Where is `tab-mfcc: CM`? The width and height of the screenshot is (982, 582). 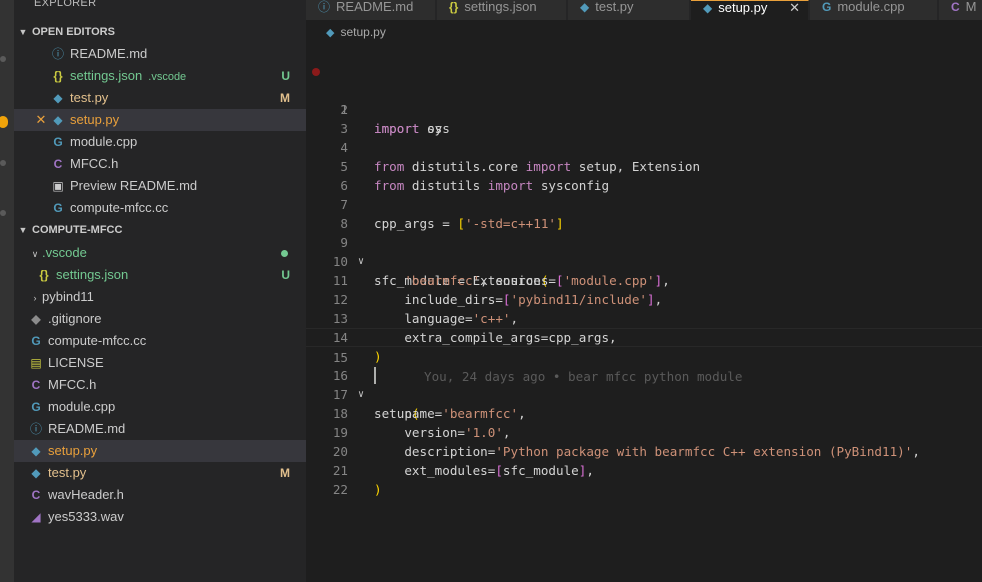
tab-mfcc: CM is located at coordinates (960, 10).